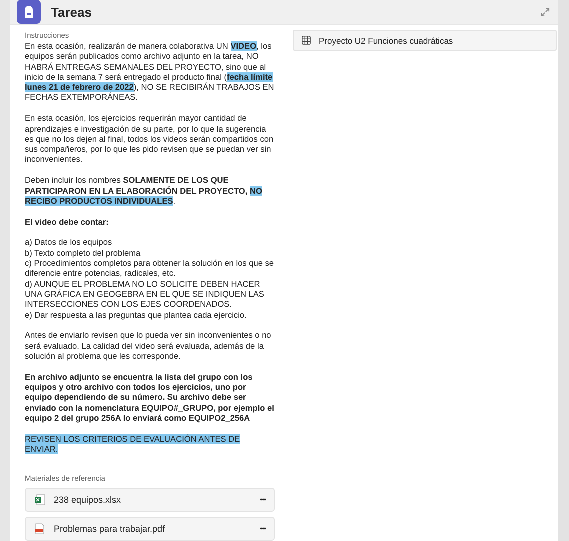 This screenshot has height=541, width=569. I want to click on rubric-card: Proyecto U2 Funciones cuadráticas, so click(425, 40).